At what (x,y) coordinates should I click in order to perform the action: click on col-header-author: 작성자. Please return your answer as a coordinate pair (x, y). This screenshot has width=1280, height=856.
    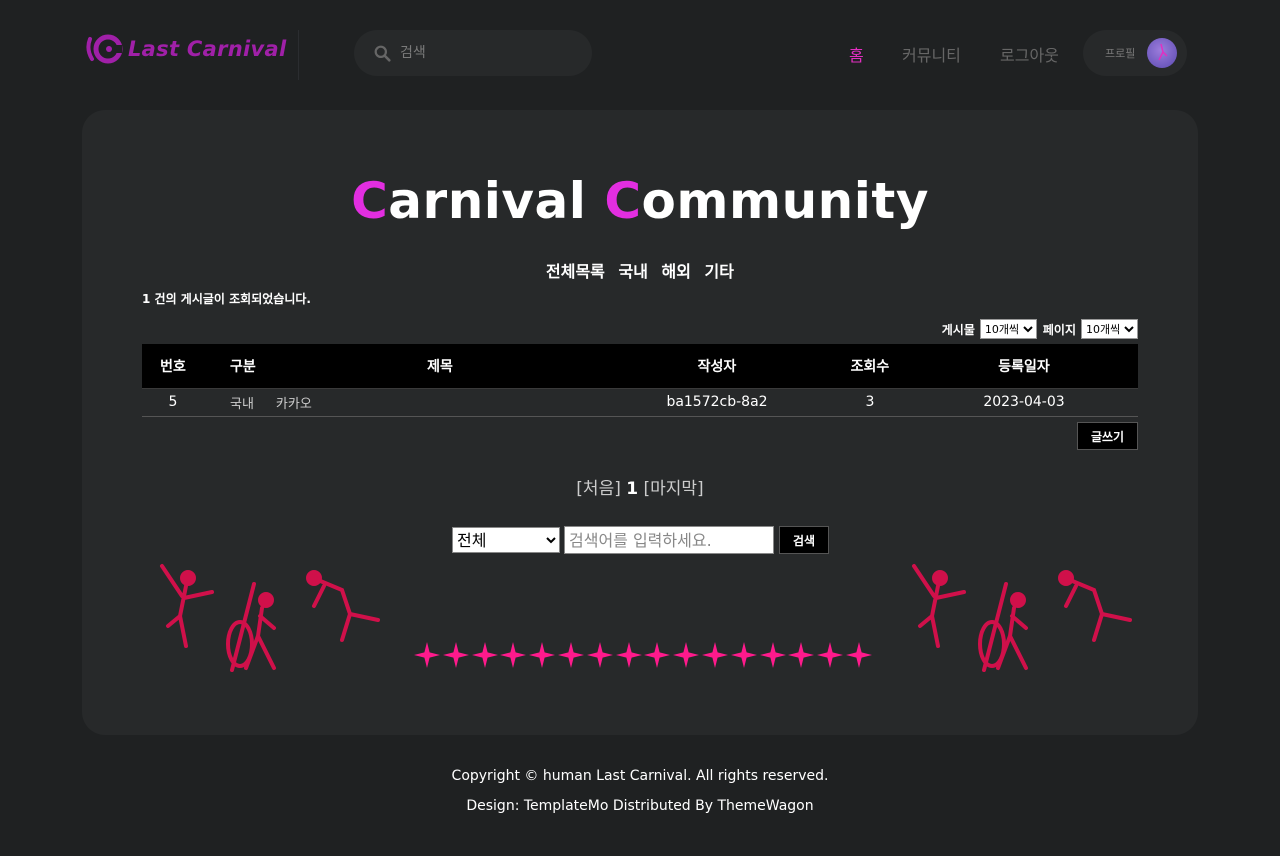
    Looking at the image, I should click on (717, 366).